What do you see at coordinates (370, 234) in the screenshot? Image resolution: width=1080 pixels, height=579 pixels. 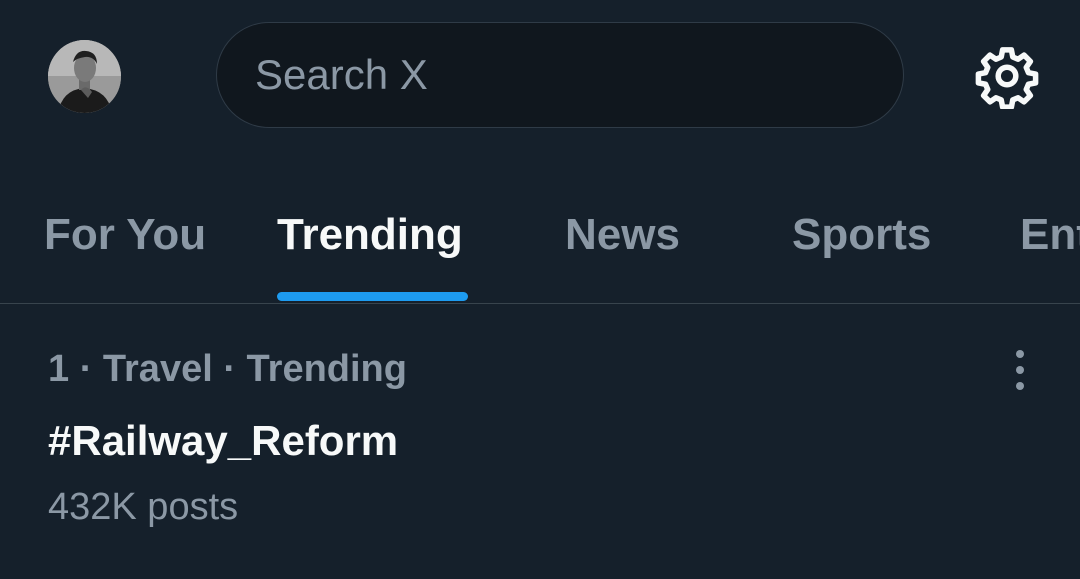 I see `tab-label: Trending` at bounding box center [370, 234].